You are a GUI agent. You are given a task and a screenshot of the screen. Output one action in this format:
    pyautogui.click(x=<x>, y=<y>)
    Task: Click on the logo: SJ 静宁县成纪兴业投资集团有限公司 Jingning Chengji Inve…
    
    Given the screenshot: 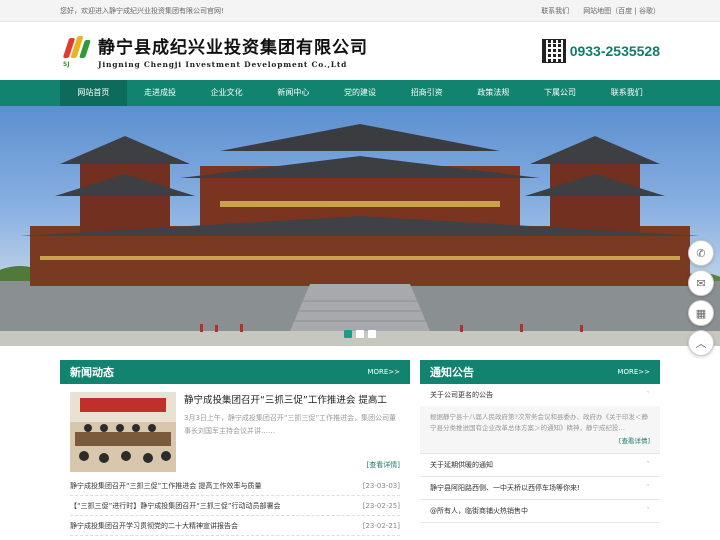 What is the action you would take?
    pyautogui.click(x=214, y=51)
    